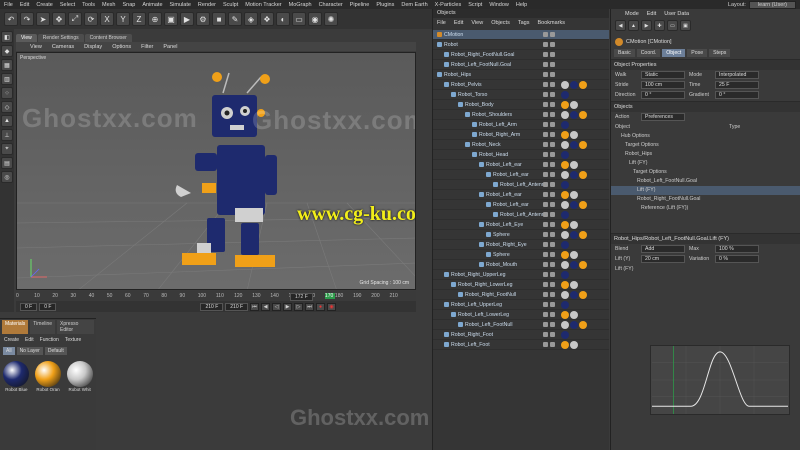  I want to click on objects-tree-item: Robot_Right_FootNull.Goal, so click(705, 199).